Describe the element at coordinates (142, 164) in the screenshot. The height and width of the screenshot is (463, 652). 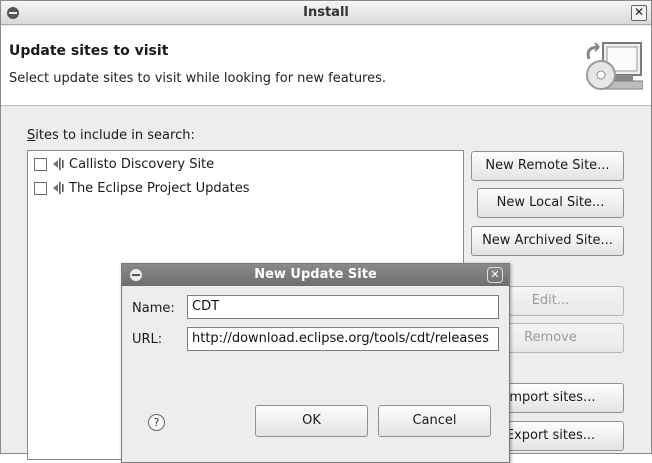
I see `site-label: Callisto Discovery Site` at that location.